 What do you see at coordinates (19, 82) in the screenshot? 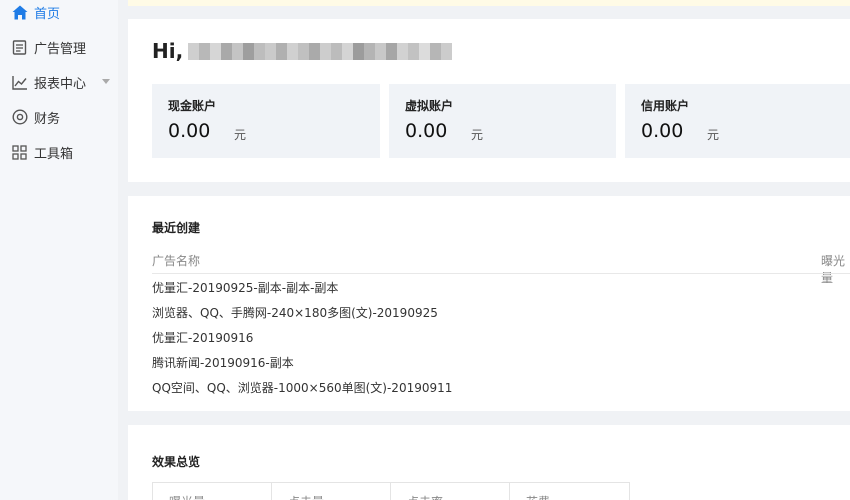
I see `line-chart-icon` at bounding box center [19, 82].